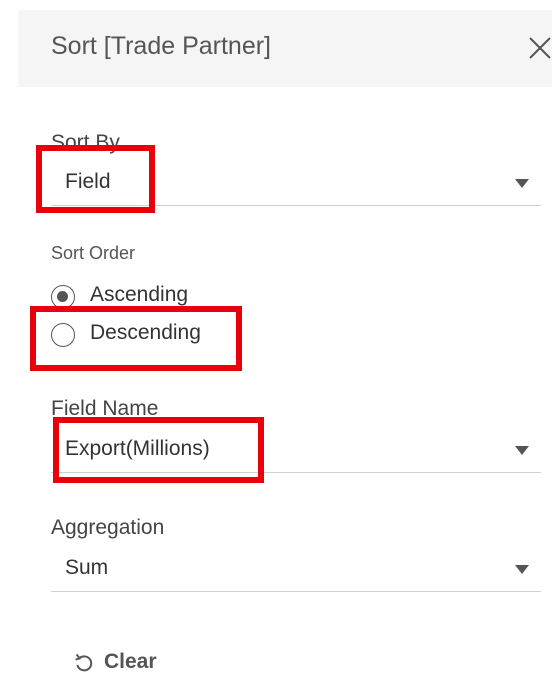  I want to click on aggregation-label: Aggregation, so click(108, 527).